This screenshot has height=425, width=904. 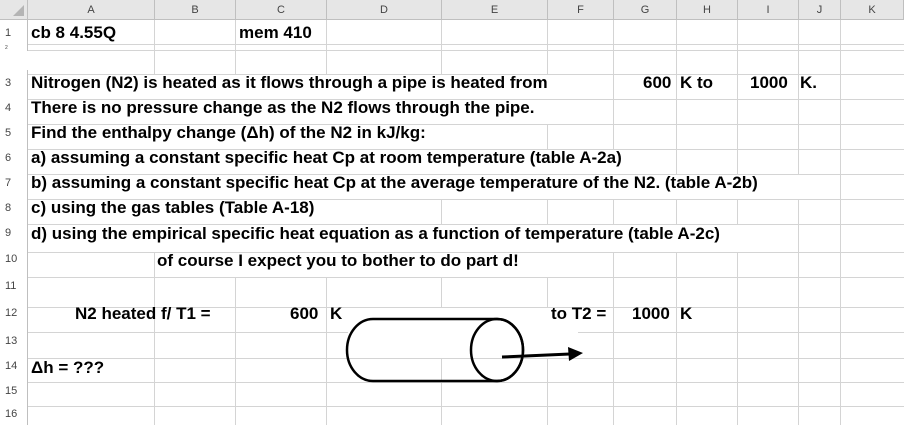 What do you see at coordinates (195, 10) in the screenshot?
I see `column-header-b: B` at bounding box center [195, 10].